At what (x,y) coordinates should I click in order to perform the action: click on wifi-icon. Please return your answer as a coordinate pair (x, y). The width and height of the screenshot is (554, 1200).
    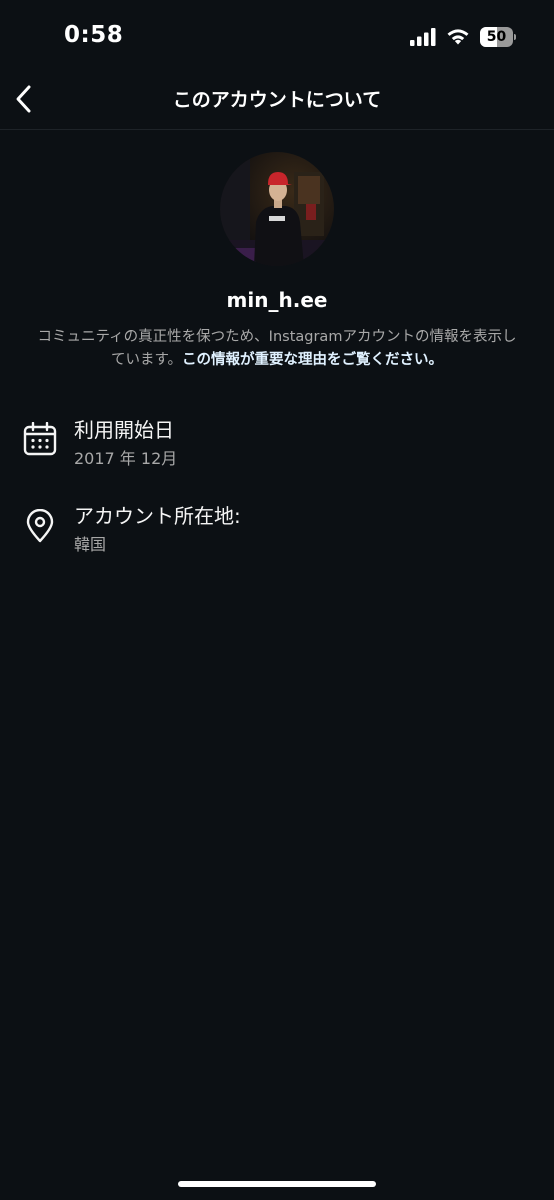
    Looking at the image, I should click on (458, 37).